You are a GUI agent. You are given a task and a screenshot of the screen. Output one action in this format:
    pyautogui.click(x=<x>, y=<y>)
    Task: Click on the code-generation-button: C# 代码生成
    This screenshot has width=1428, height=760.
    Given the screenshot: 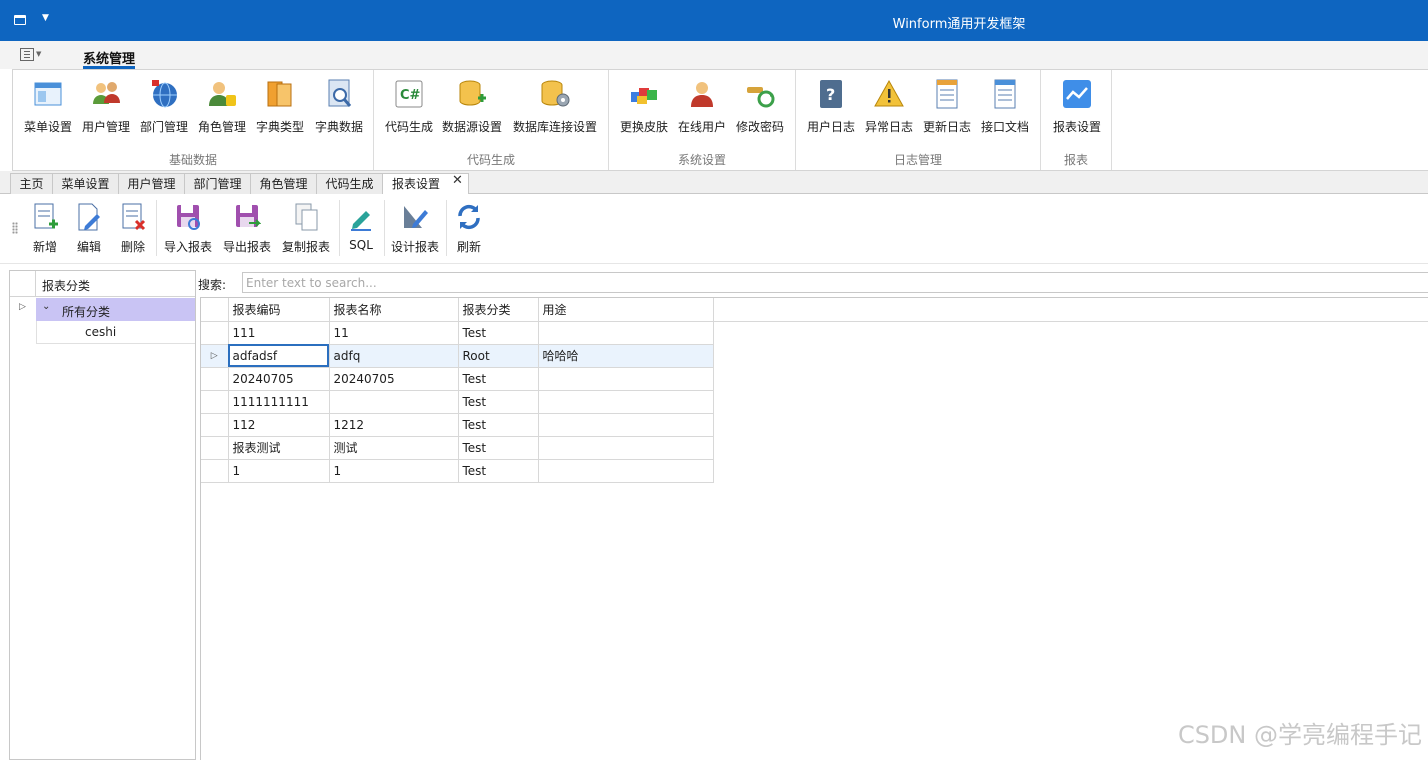 What is the action you would take?
    pyautogui.click(x=409, y=109)
    